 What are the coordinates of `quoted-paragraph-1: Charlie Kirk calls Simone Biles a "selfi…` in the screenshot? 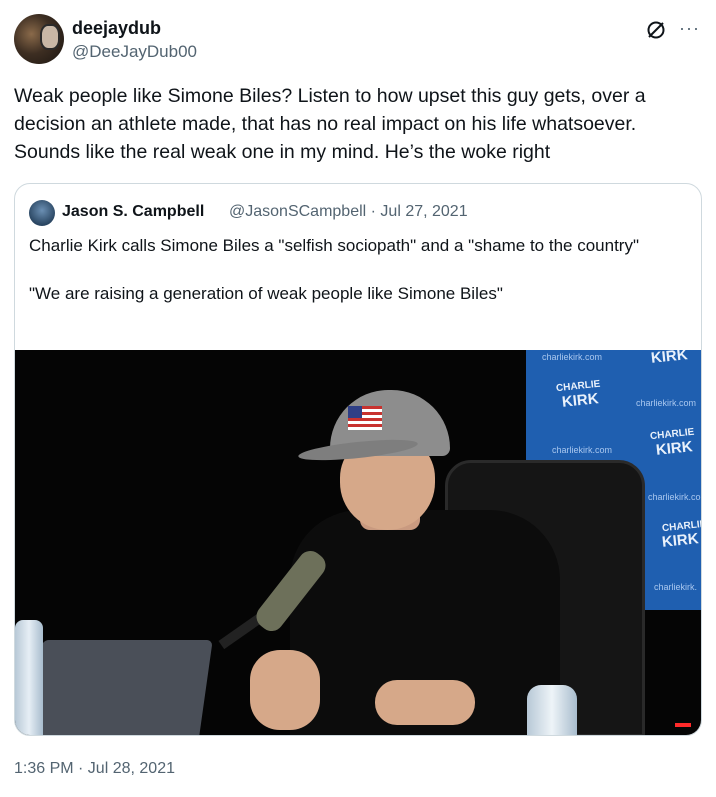 It's located at (334, 245).